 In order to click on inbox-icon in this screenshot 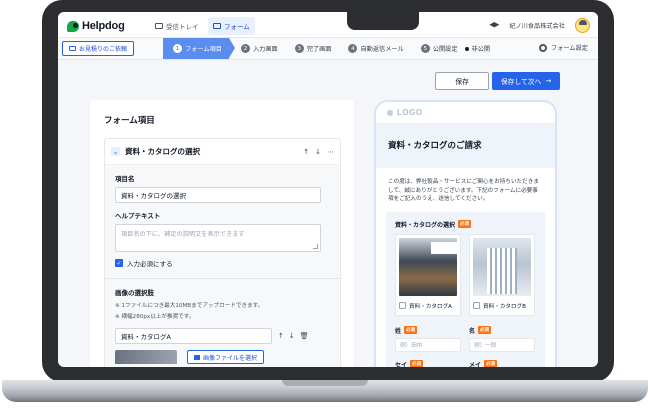, I will do `click(159, 26)`.